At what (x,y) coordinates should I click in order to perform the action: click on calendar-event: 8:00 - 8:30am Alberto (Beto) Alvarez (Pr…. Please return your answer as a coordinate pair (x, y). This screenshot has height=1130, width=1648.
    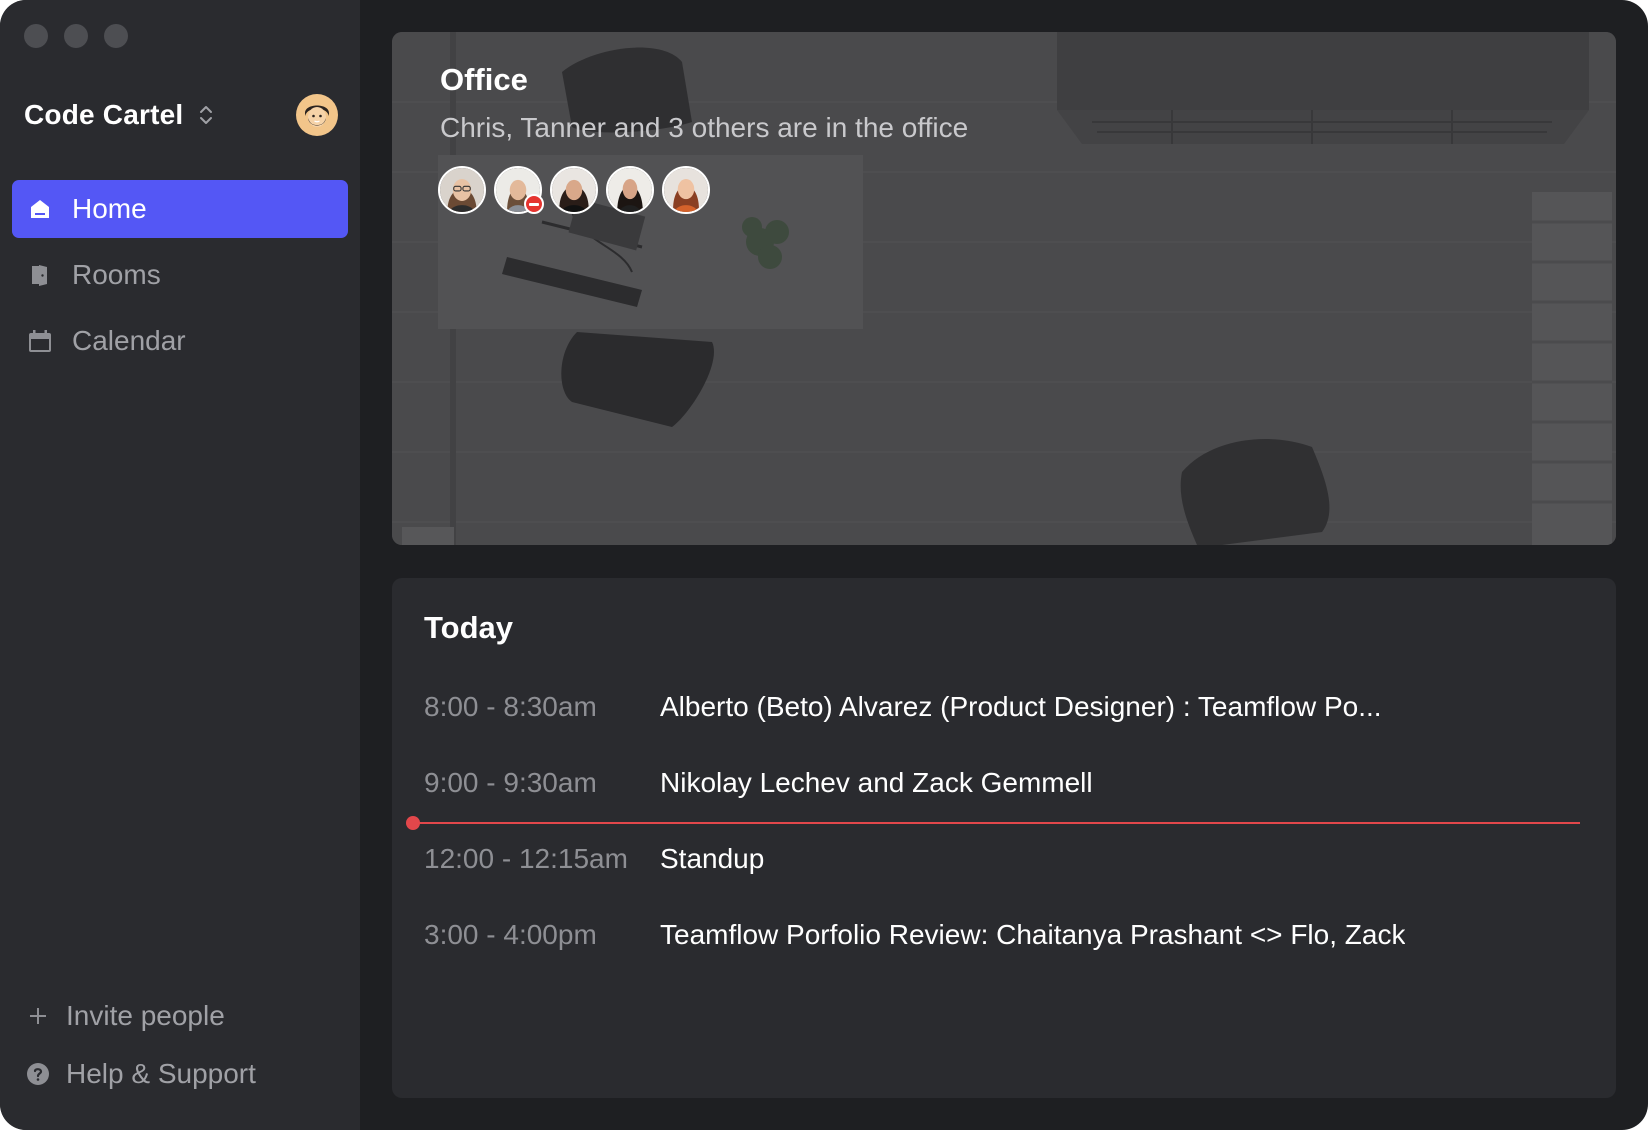
    Looking at the image, I should click on (1004, 707).